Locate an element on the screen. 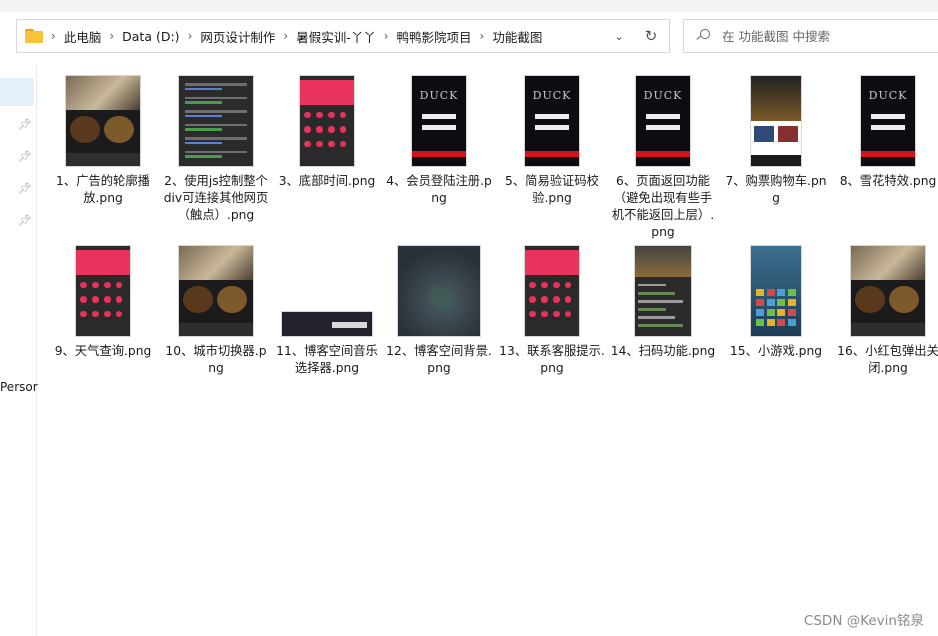 The width and height of the screenshot is (938, 636). file-item: DUCK 8、雪花特效.png is located at coordinates (886, 133).